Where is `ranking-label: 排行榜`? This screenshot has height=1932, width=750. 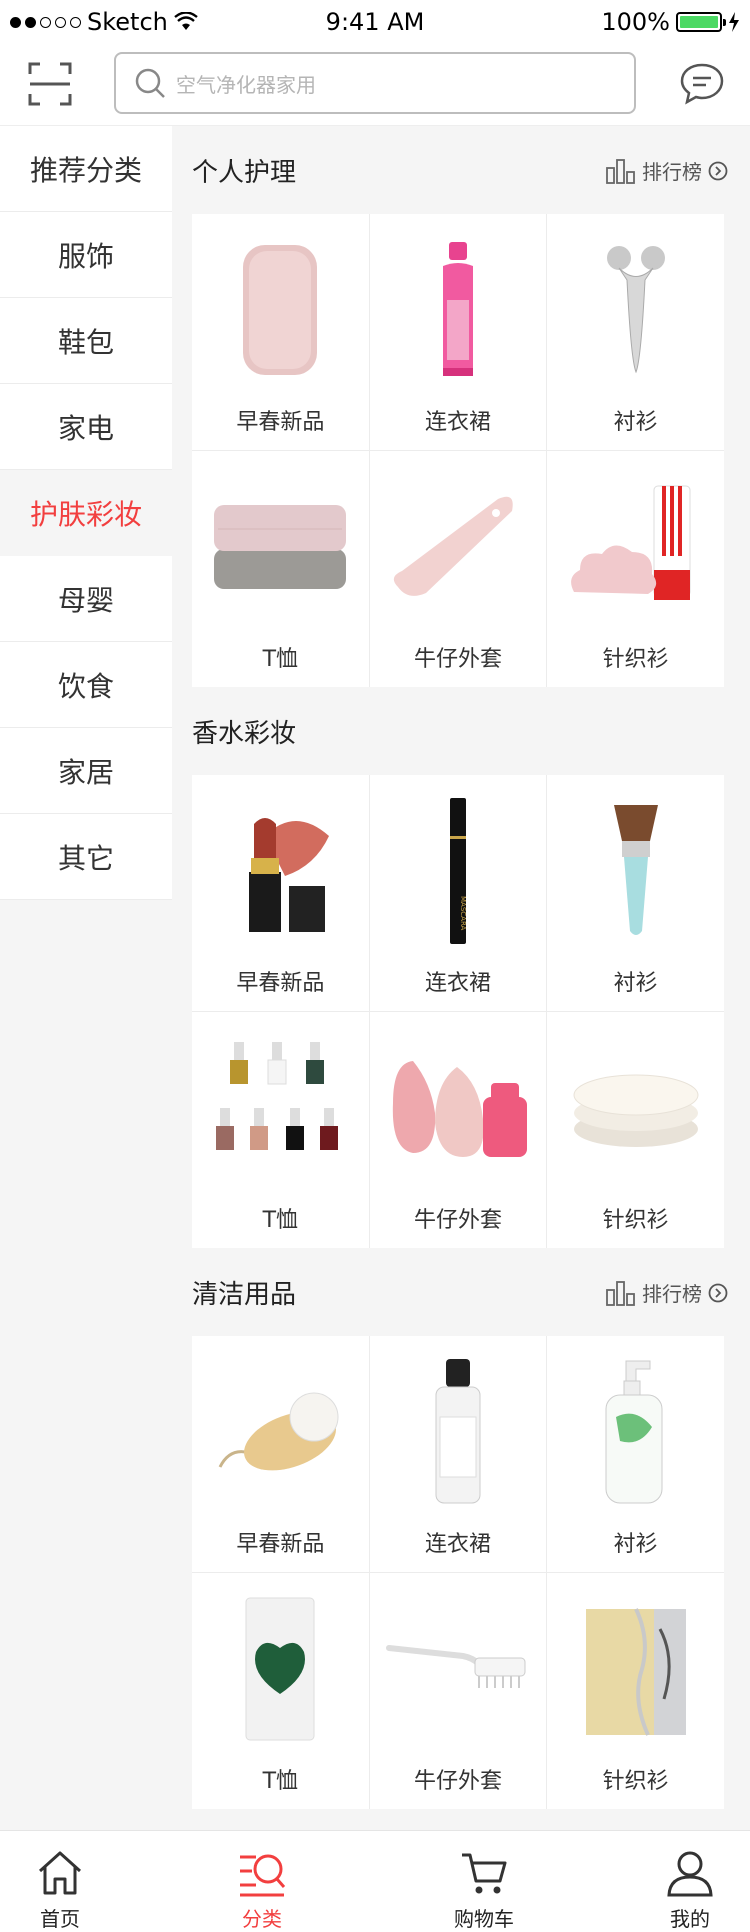
ranking-label: 排行榜 is located at coordinates (672, 172).